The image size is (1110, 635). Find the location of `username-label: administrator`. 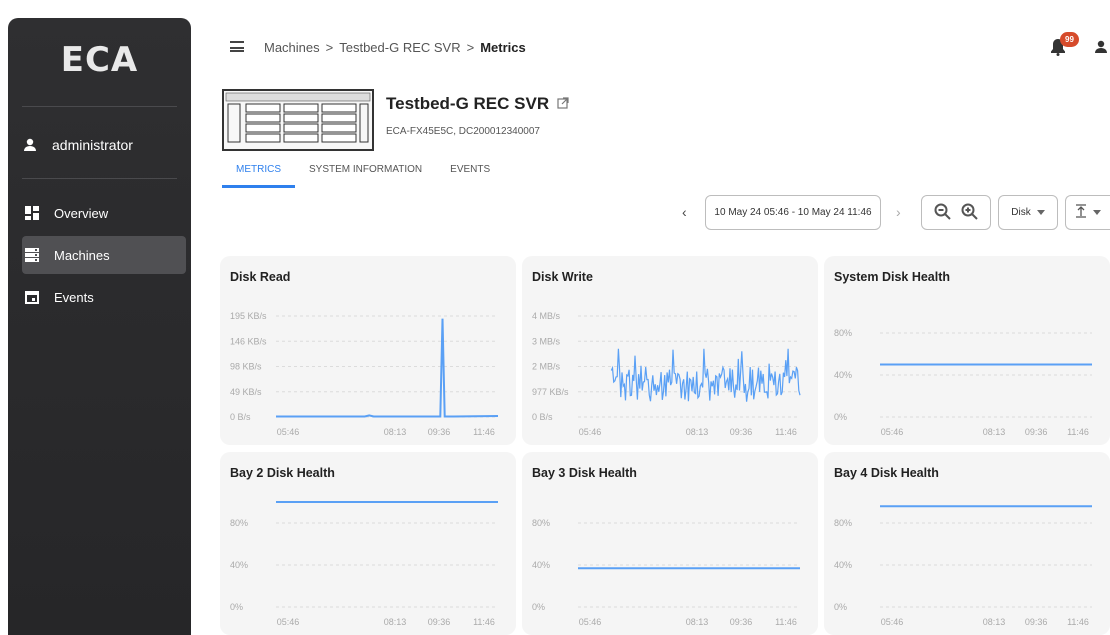

username-label: administrator is located at coordinates (92, 145).